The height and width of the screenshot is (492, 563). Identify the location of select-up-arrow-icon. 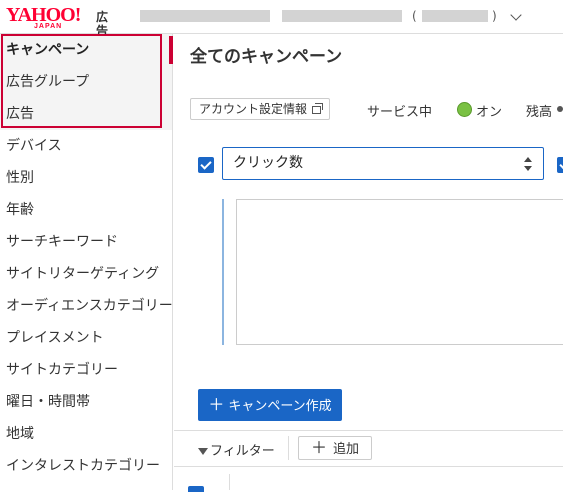
(528, 159).